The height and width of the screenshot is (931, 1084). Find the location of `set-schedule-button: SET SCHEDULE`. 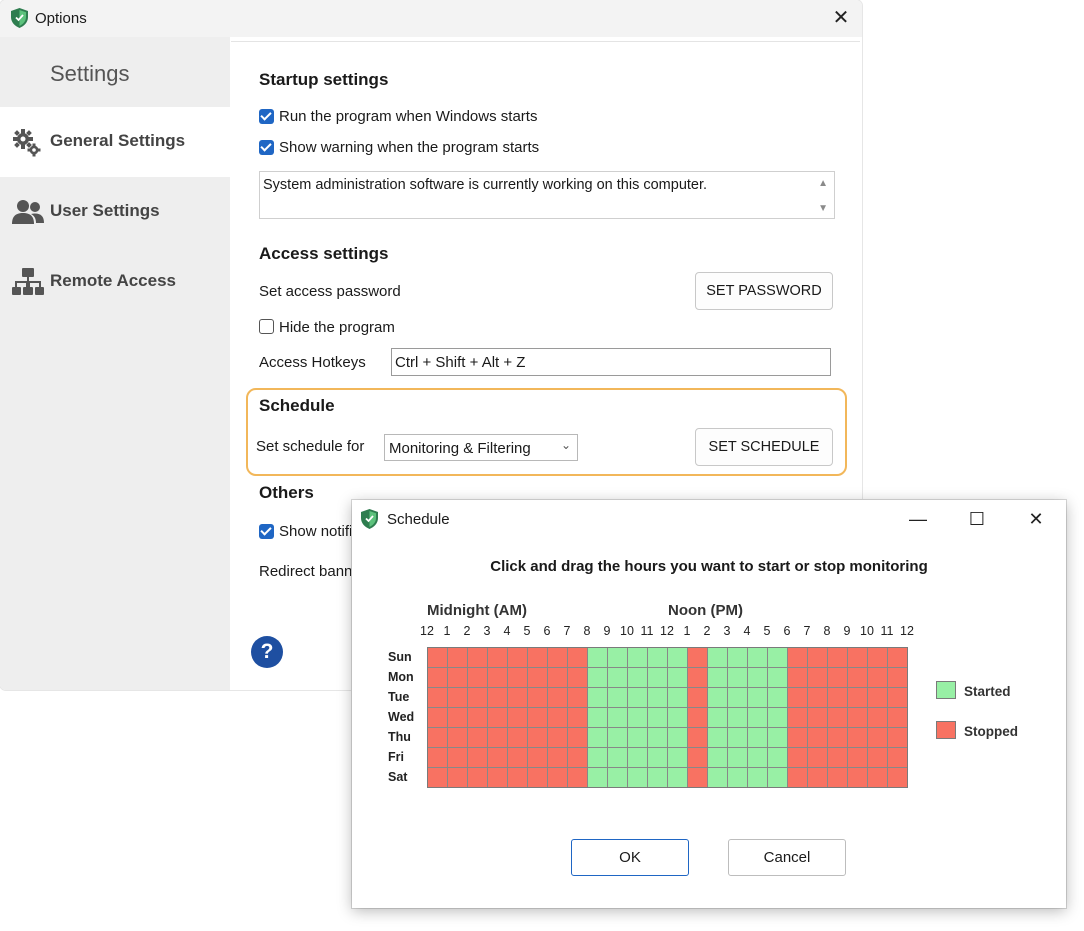

set-schedule-button: SET SCHEDULE is located at coordinates (764, 447).